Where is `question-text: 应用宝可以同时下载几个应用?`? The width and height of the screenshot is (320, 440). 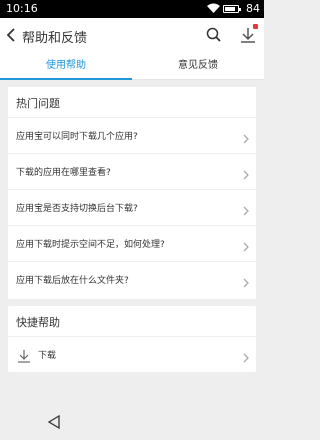 question-text: 应用宝可以同时下载几个应用? is located at coordinates (77, 137).